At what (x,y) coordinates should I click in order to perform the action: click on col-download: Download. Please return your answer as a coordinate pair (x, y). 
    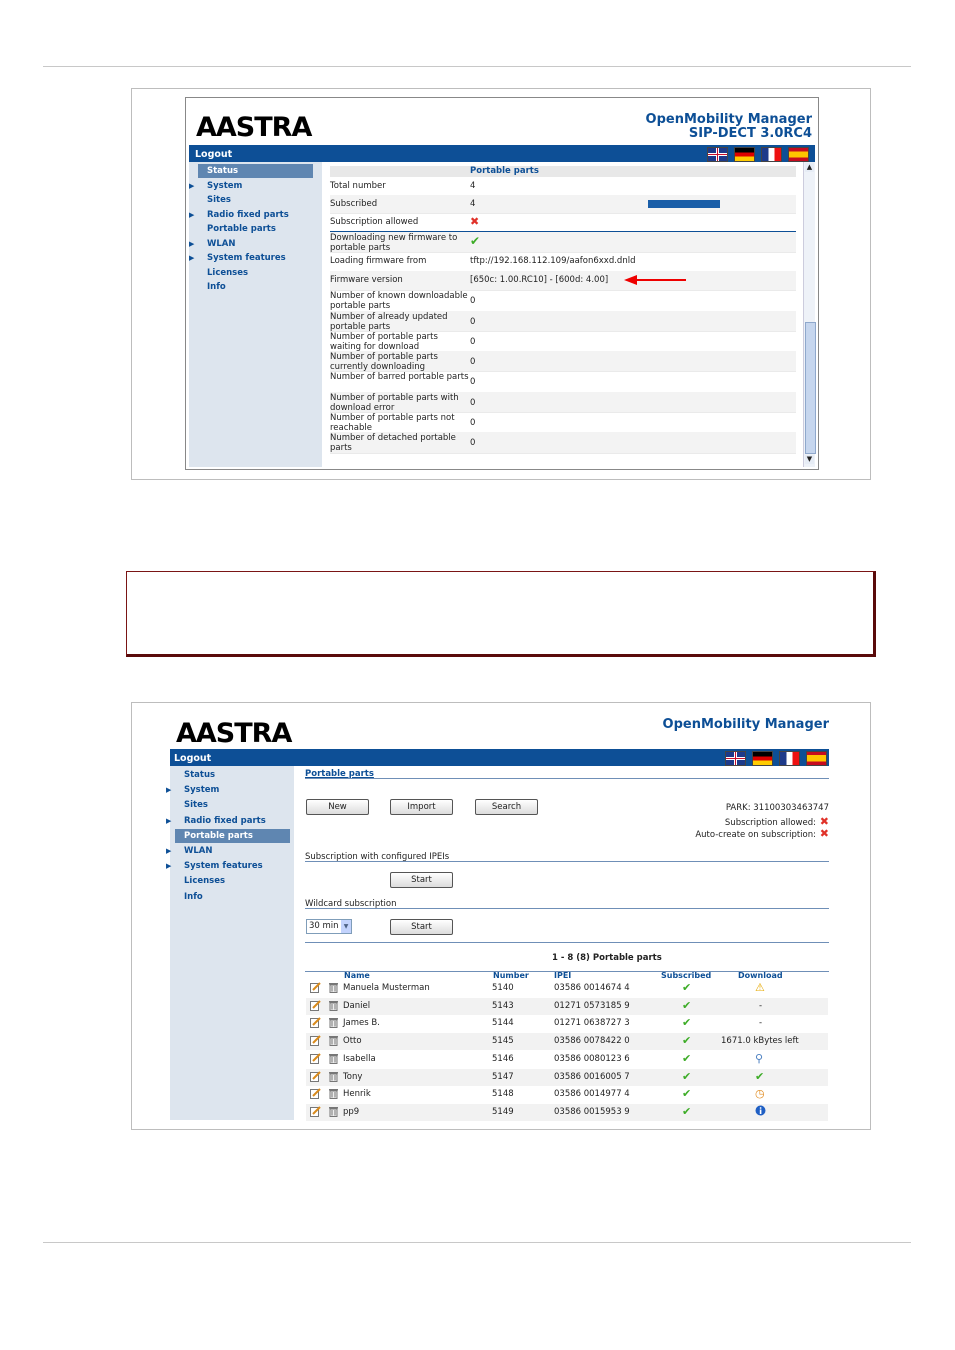
    Looking at the image, I should click on (760, 975).